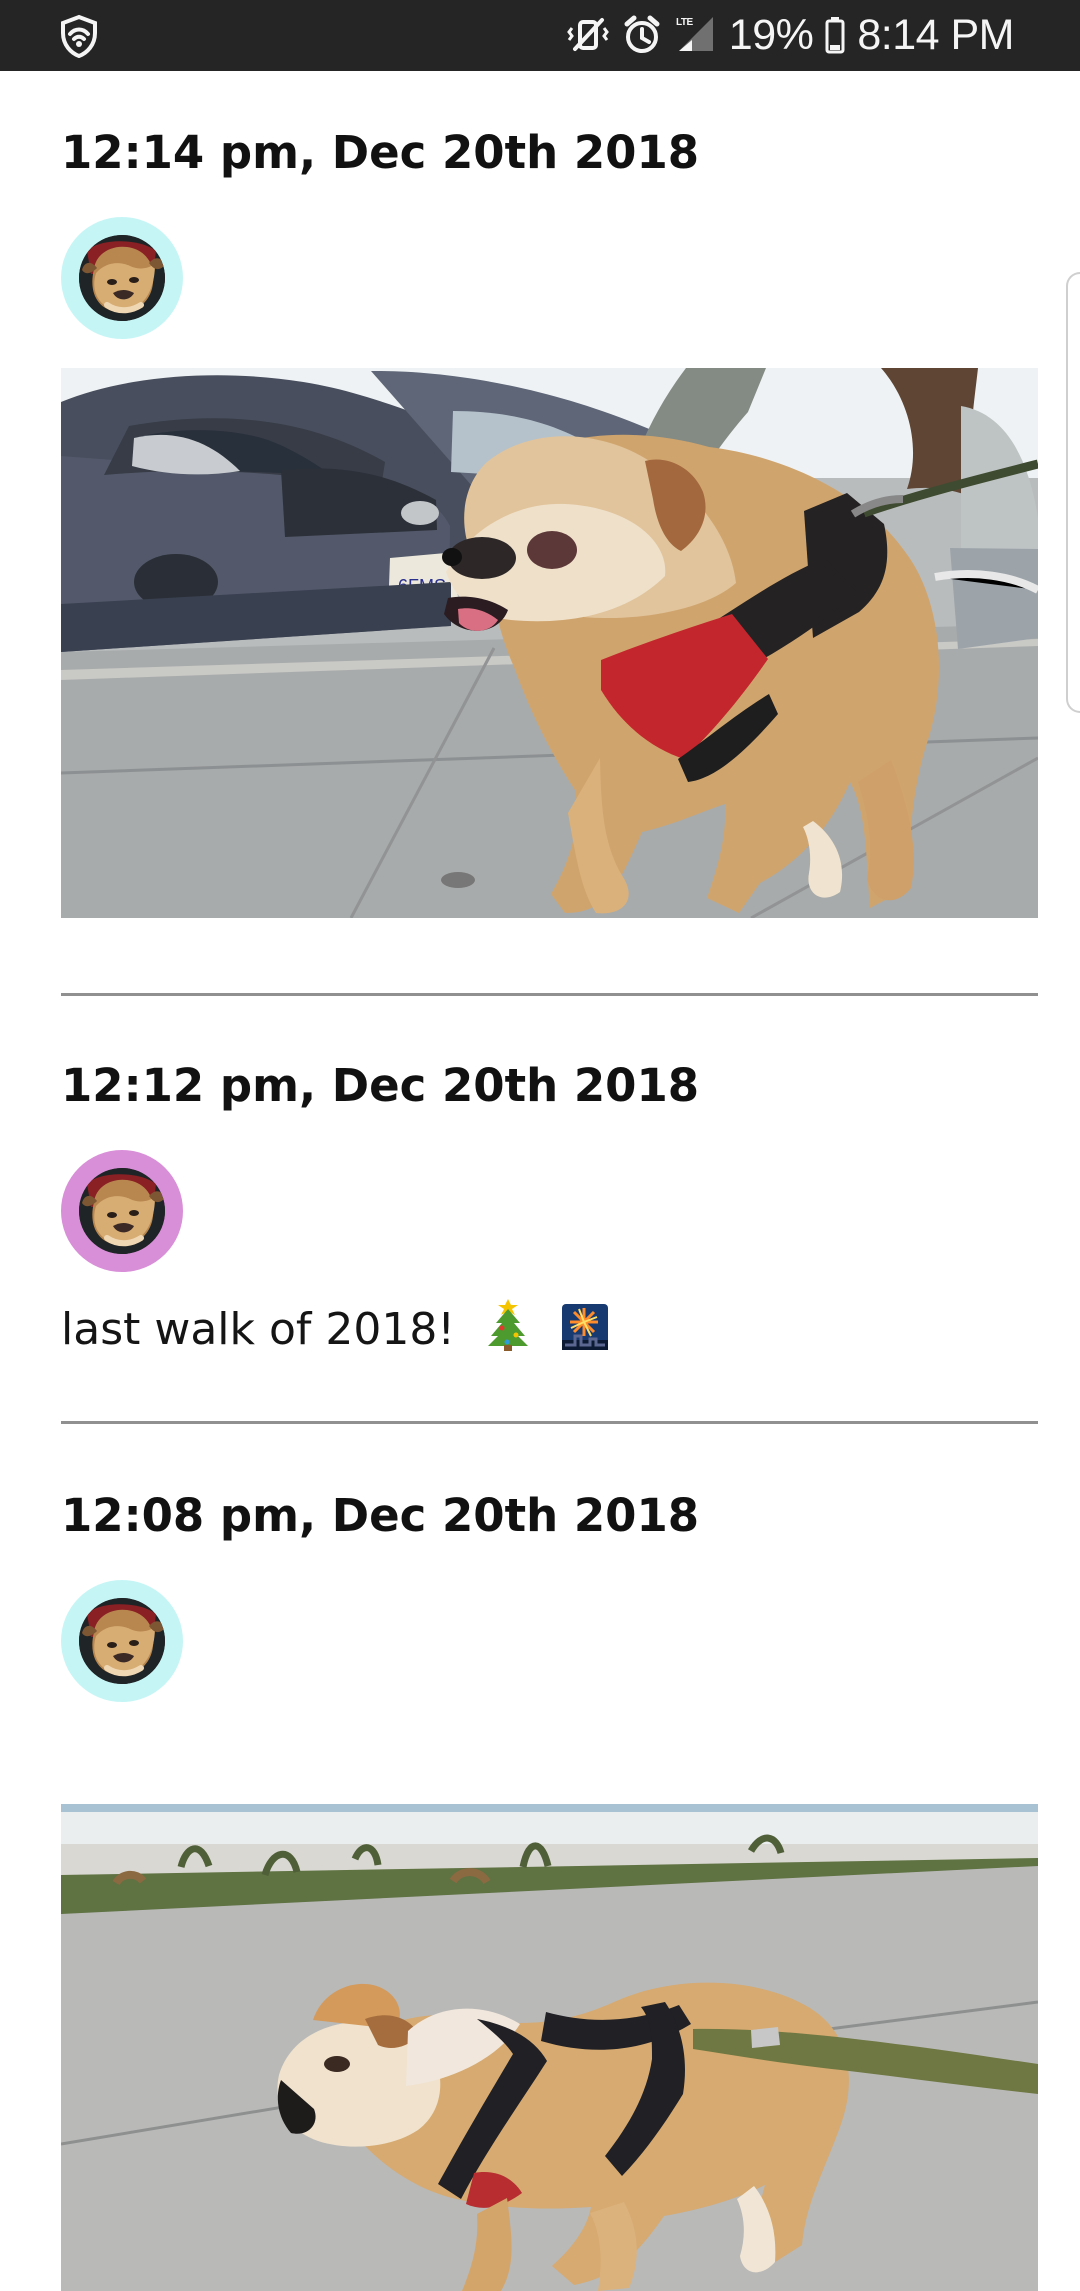 Image resolution: width=1080 pixels, height=2291 pixels. Describe the element at coordinates (508, 1328) in the screenshot. I see `christmas-tree-emoji` at that location.